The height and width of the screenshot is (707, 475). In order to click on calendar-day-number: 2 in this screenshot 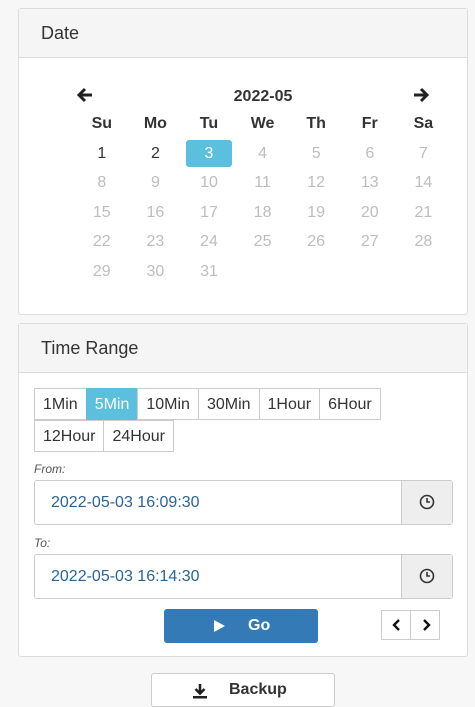, I will do `click(155, 153)`.